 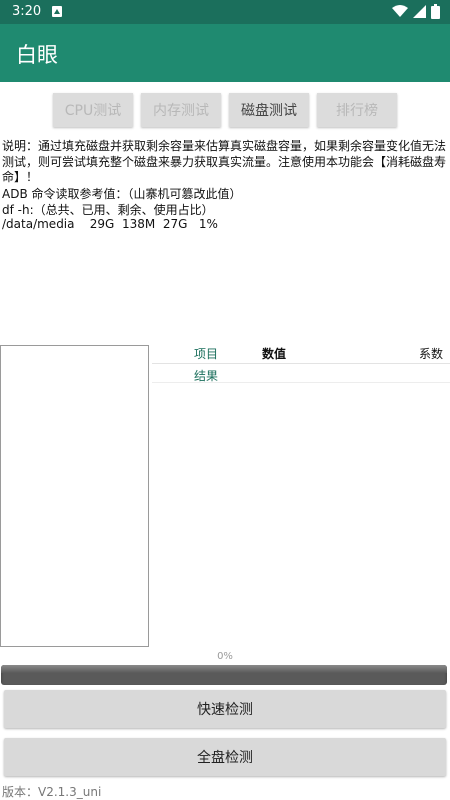 I want to click on progress-bar, so click(x=224, y=675).